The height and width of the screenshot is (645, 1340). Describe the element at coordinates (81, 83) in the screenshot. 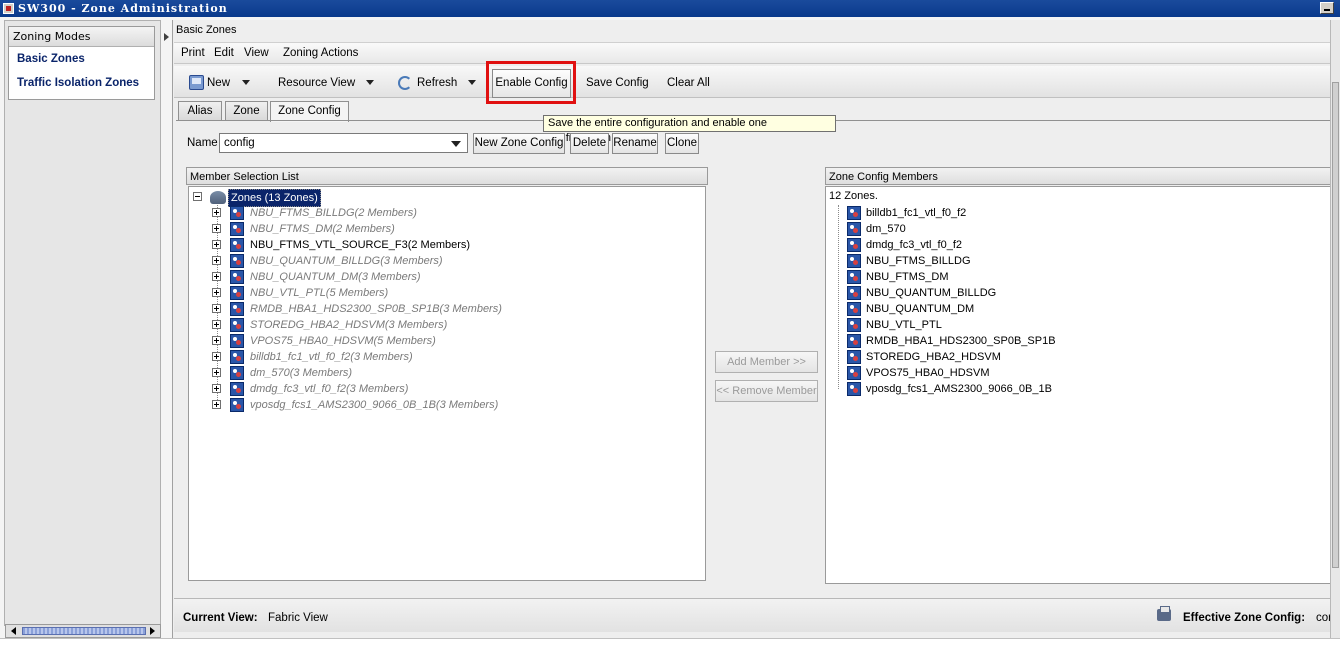

I see `mode-traffic-isolation-zones: Traffic Isolation Zones` at that location.